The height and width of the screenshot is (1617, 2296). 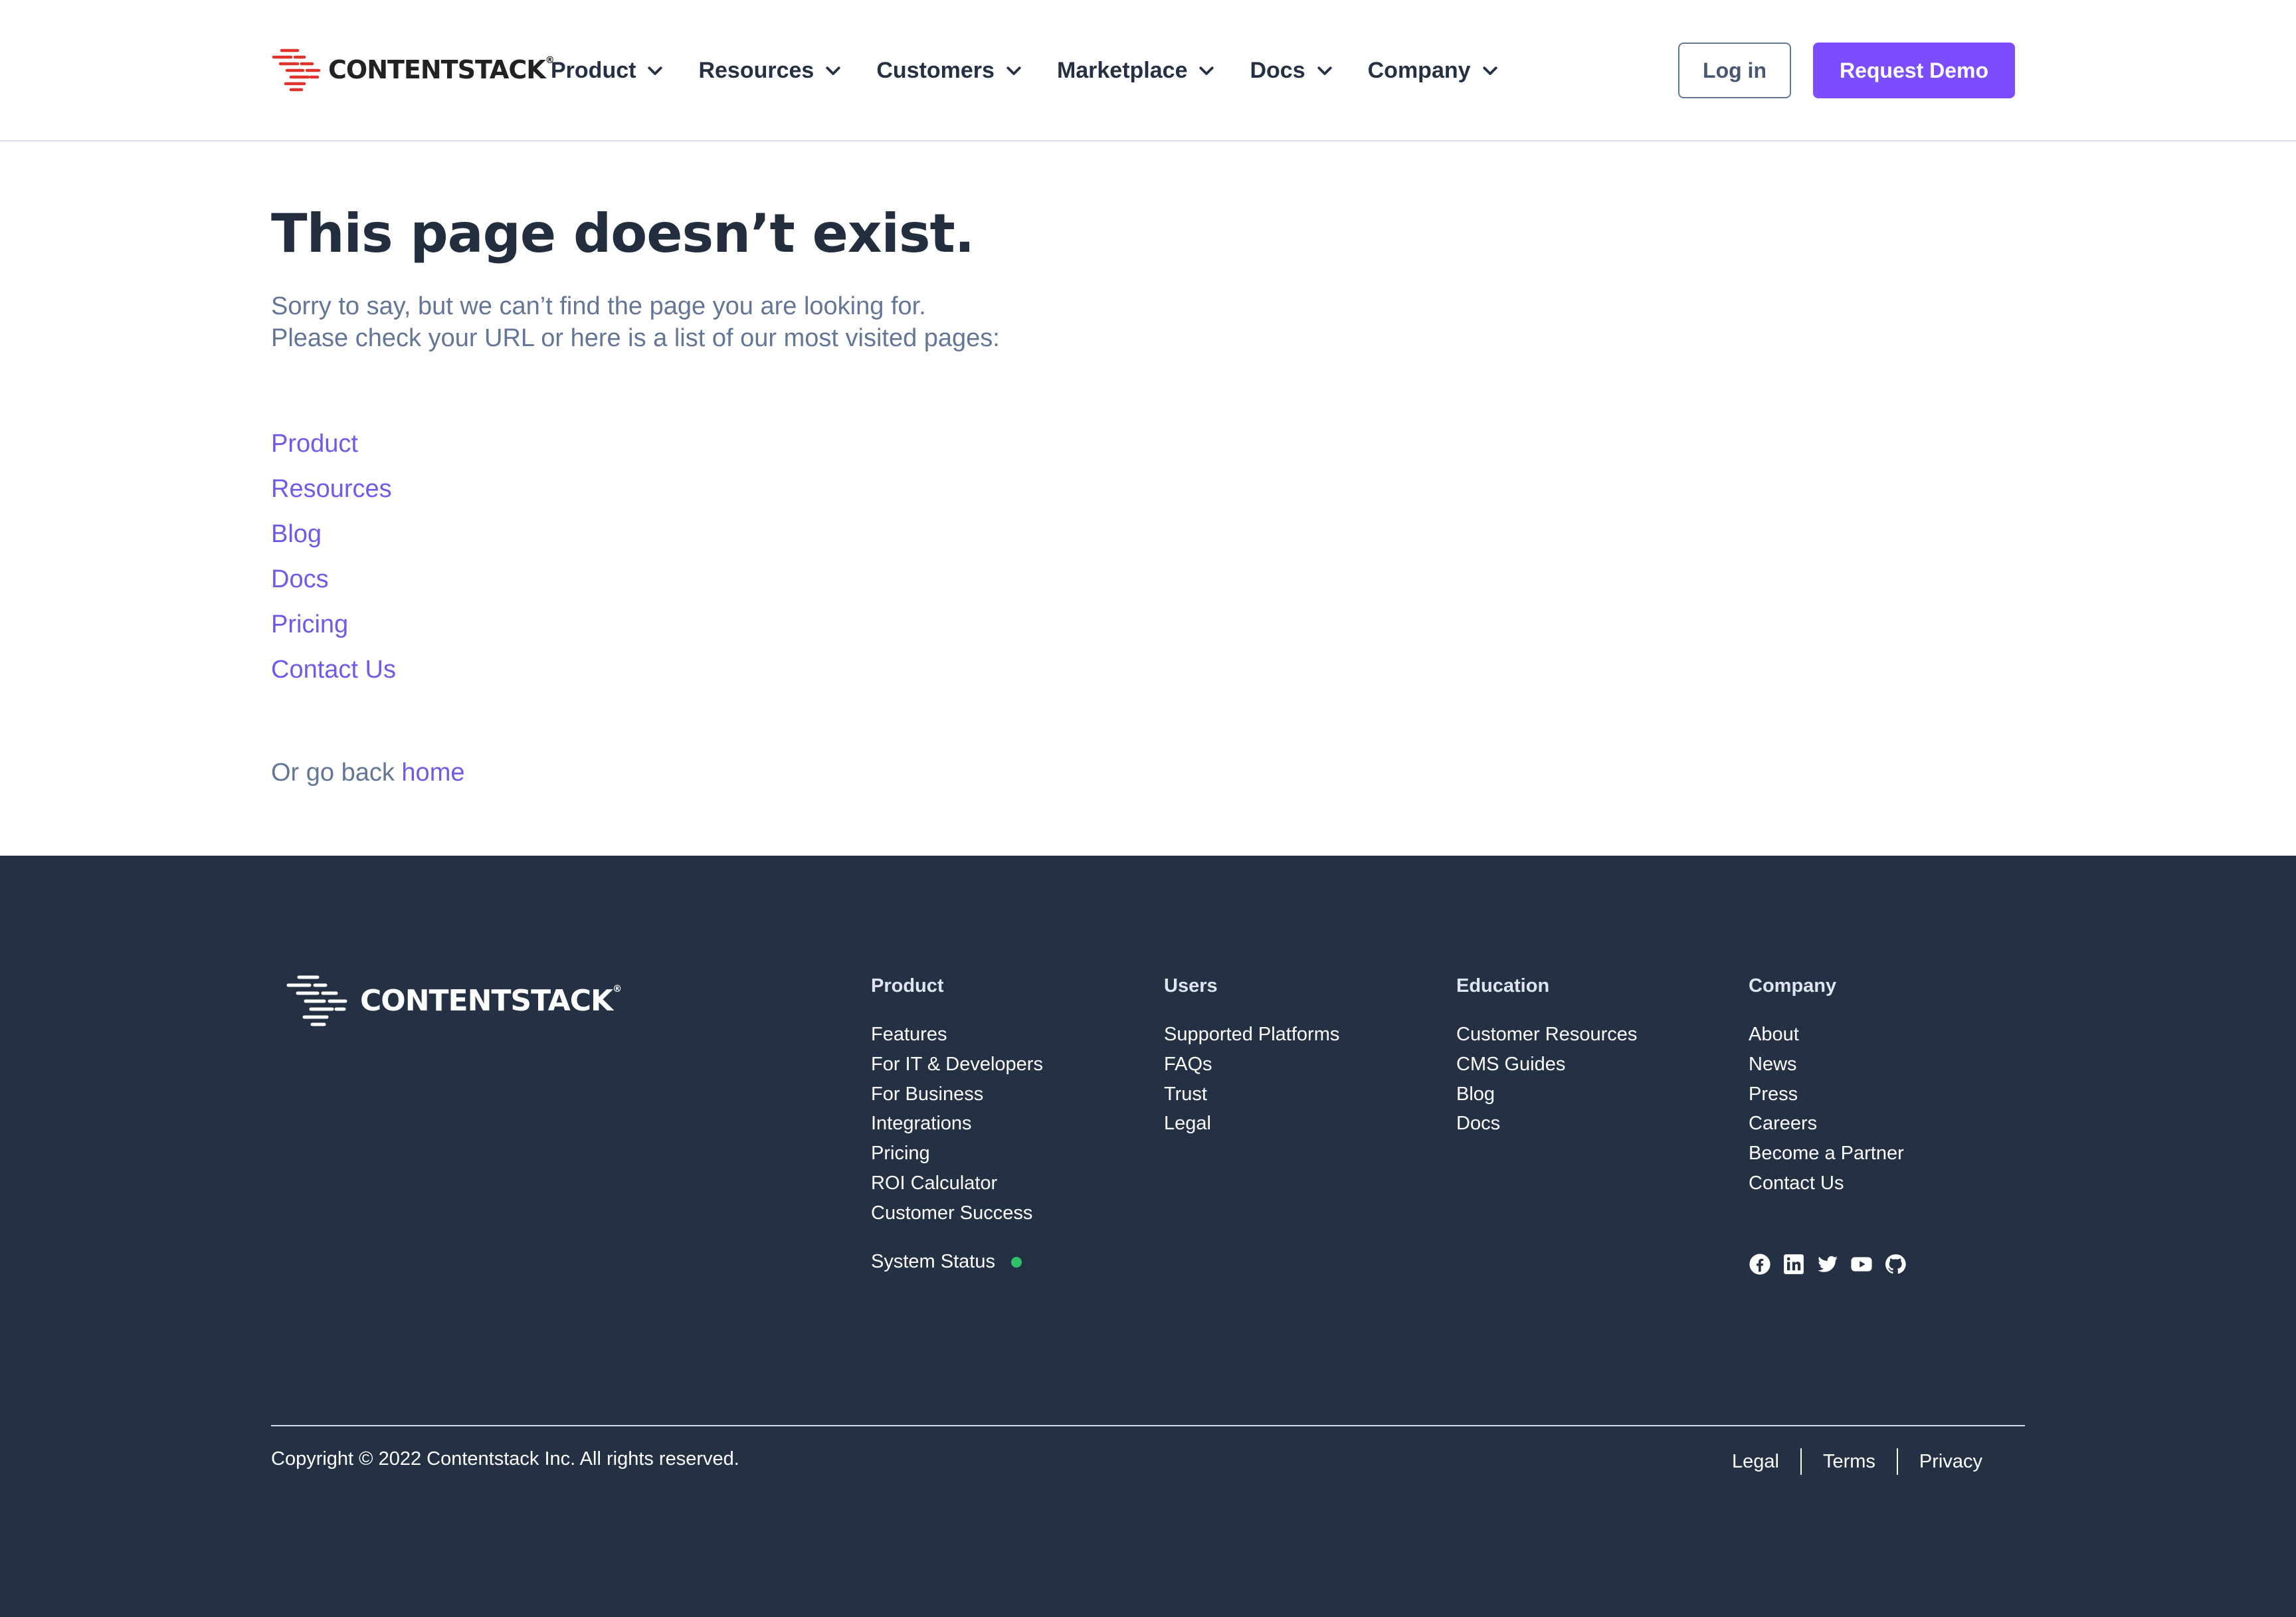 I want to click on nav-docs: Docs, so click(x=1292, y=71).